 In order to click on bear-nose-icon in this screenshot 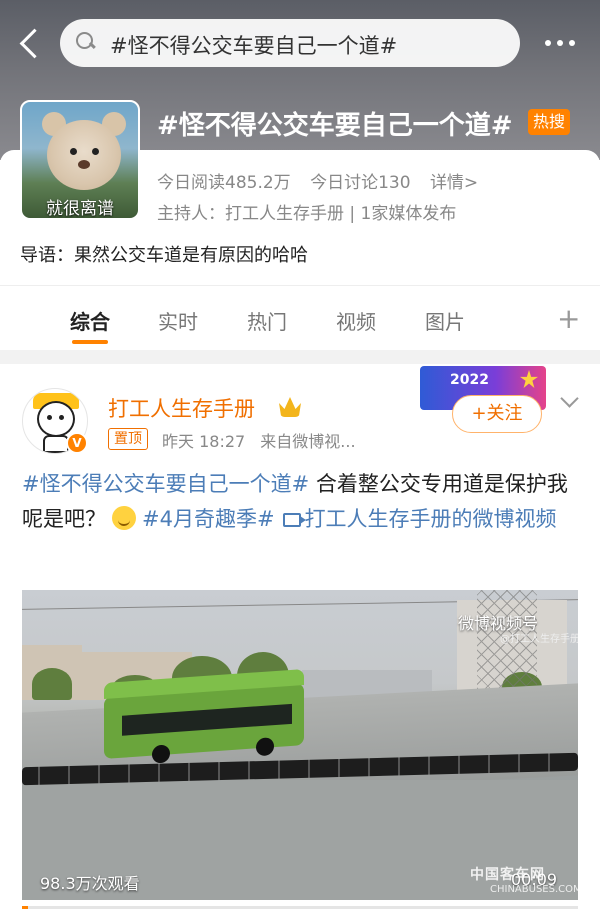, I will do `click(84, 164)`.